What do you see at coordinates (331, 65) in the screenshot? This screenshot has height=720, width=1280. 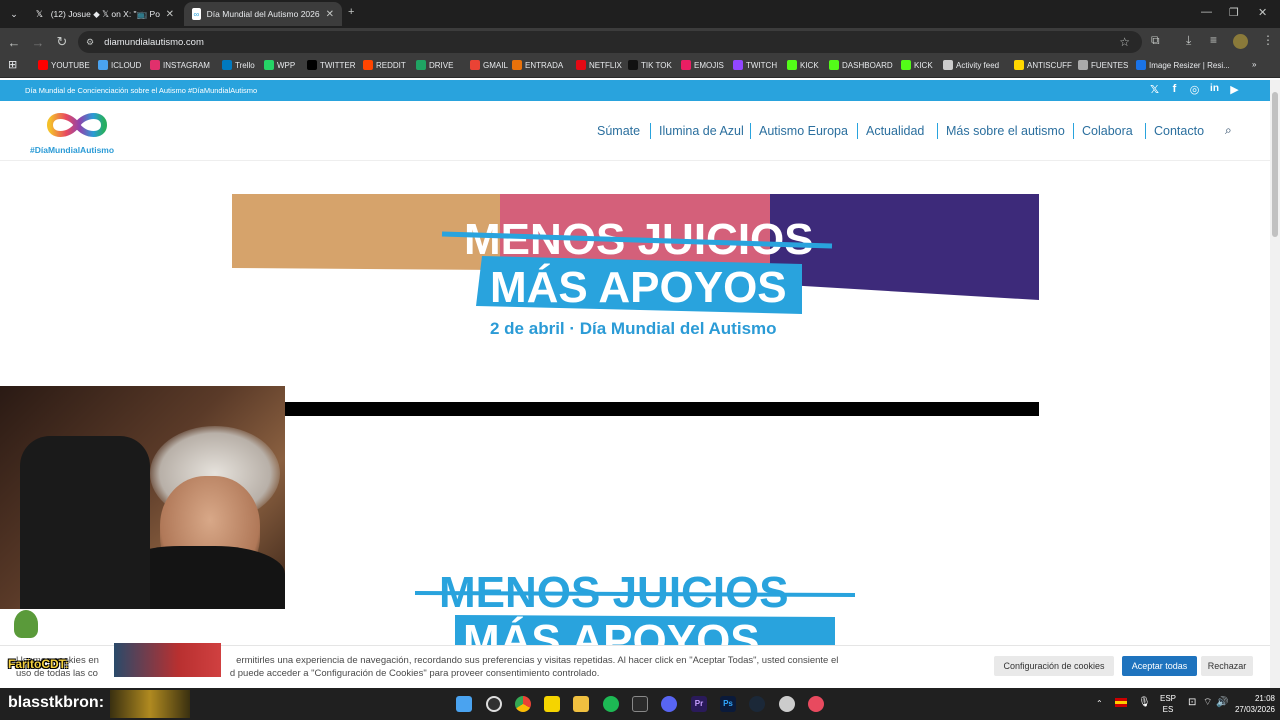 I see `bookmark-item: TWITTER` at bounding box center [331, 65].